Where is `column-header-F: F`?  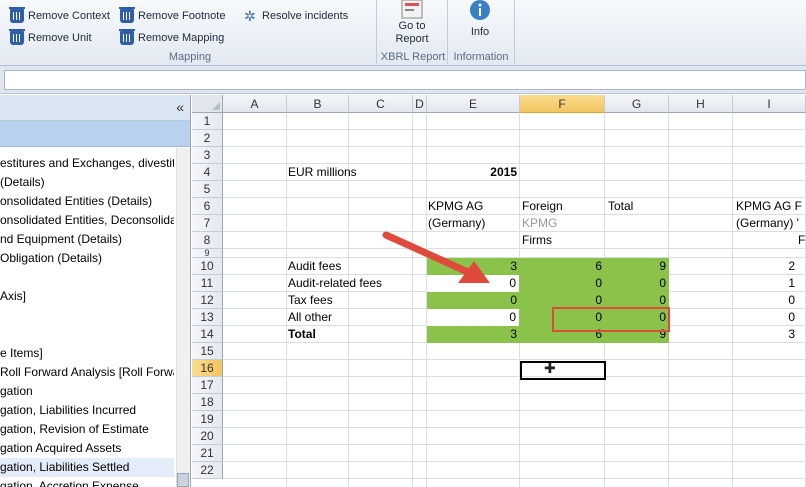
column-header-F: F is located at coordinates (562, 104).